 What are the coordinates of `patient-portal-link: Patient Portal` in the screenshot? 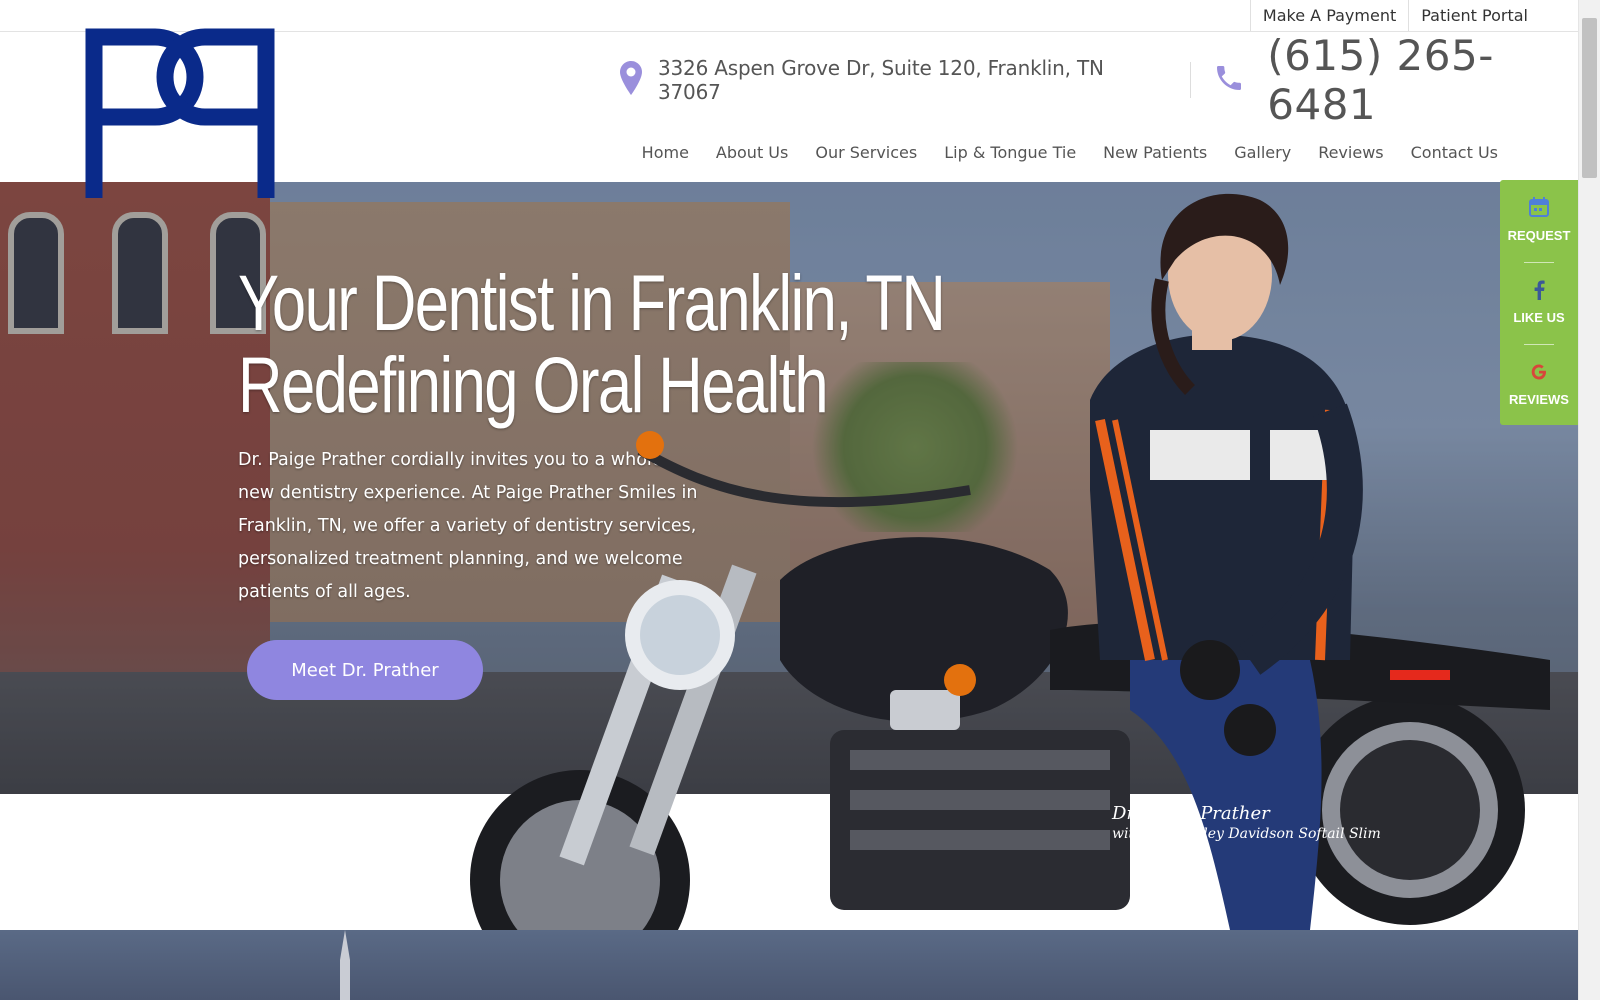 It's located at (1474, 15).